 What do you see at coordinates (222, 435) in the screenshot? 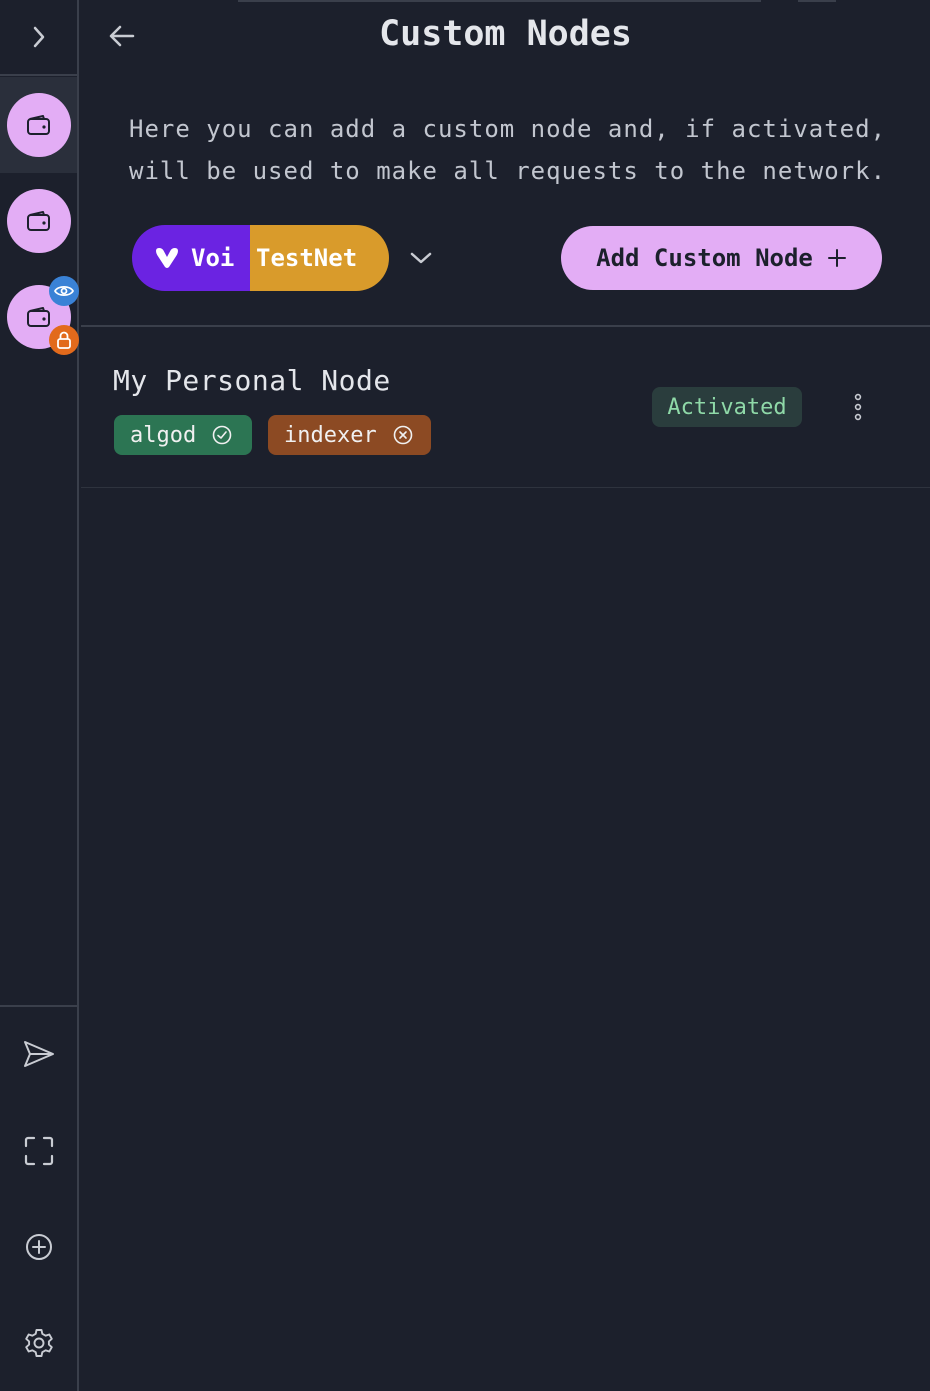
I see `check-circle-icon` at bounding box center [222, 435].